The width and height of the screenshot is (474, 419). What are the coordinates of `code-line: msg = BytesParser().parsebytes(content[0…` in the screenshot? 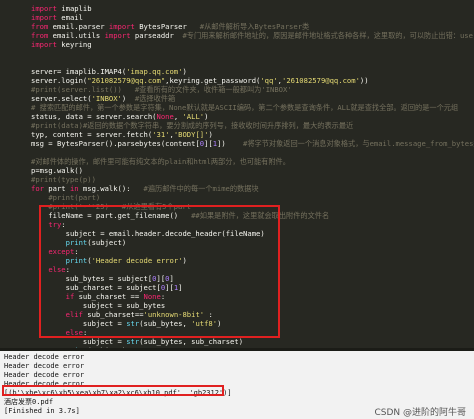 It's located at (252, 143).